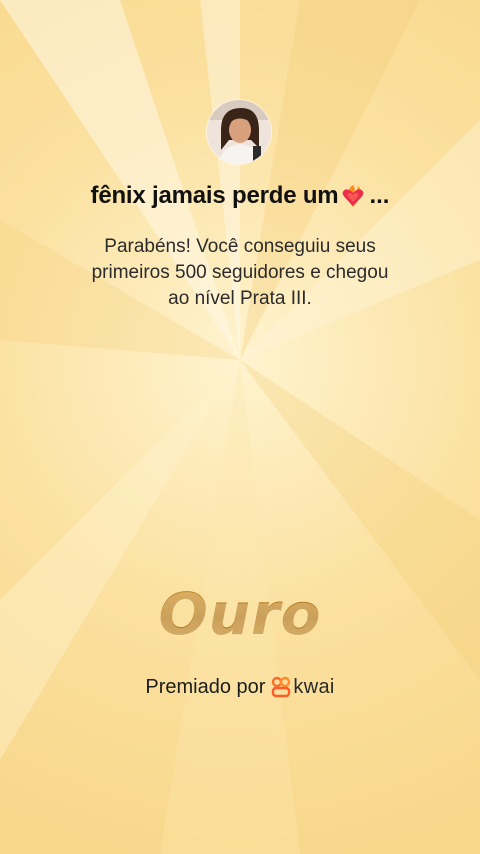 The width and height of the screenshot is (480, 854). Describe the element at coordinates (353, 196) in the screenshot. I see `heart-on-fire-icon` at that location.